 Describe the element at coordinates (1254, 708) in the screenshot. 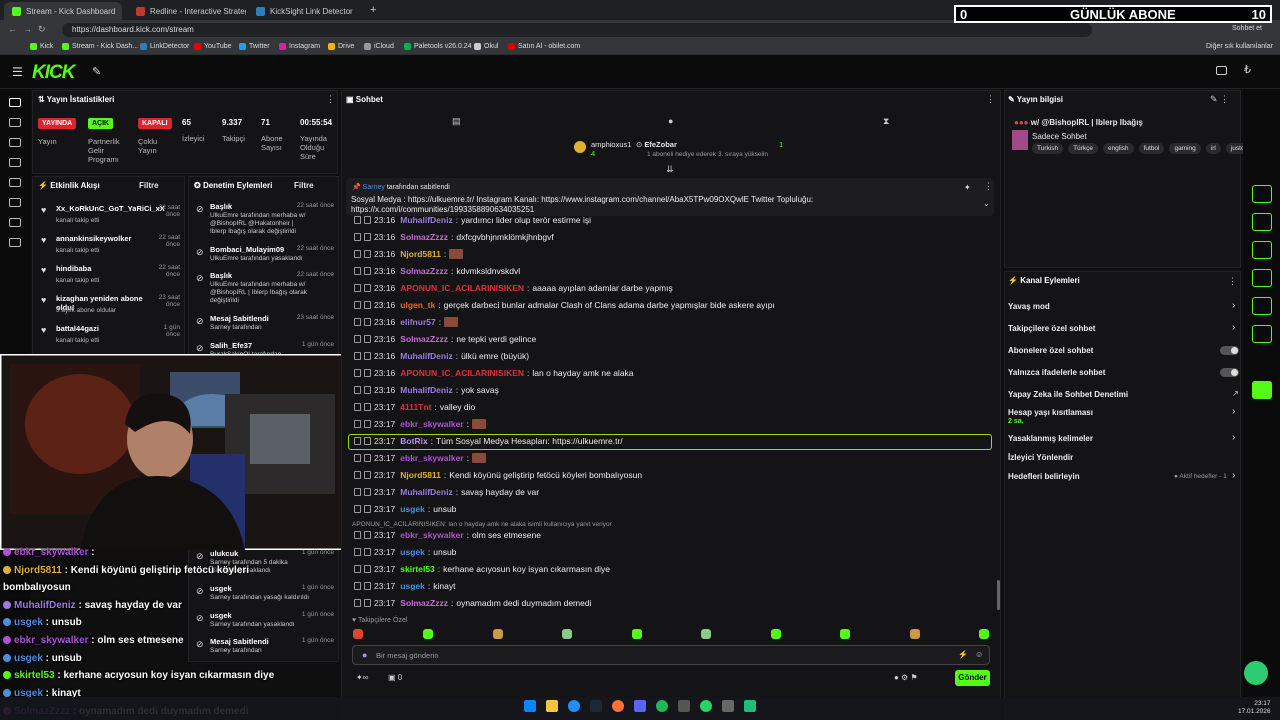

I see `taskbar-clock: 23:17 17.01.2026` at that location.